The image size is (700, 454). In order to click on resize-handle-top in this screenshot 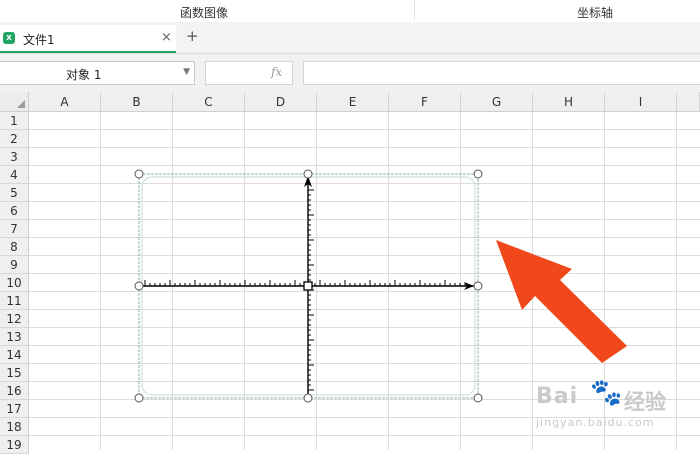, I will do `click(308, 174)`.